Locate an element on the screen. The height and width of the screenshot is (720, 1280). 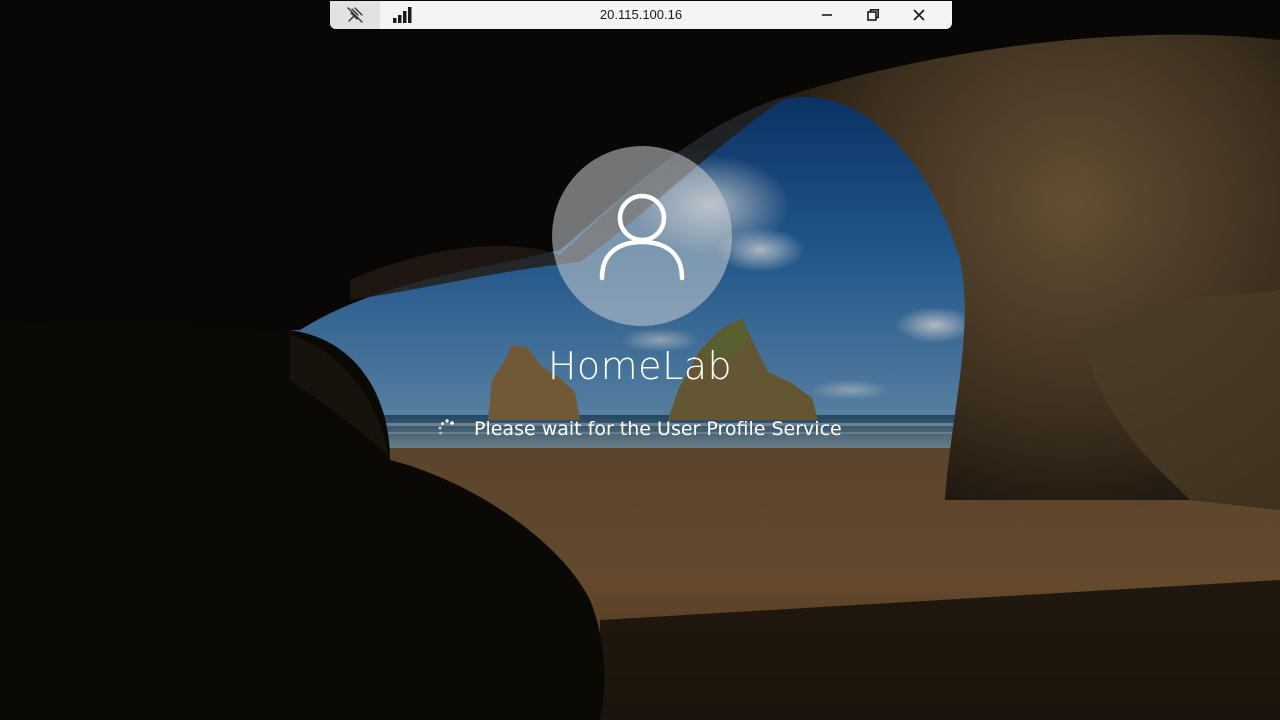
restore-icon is located at coordinates (873, 15).